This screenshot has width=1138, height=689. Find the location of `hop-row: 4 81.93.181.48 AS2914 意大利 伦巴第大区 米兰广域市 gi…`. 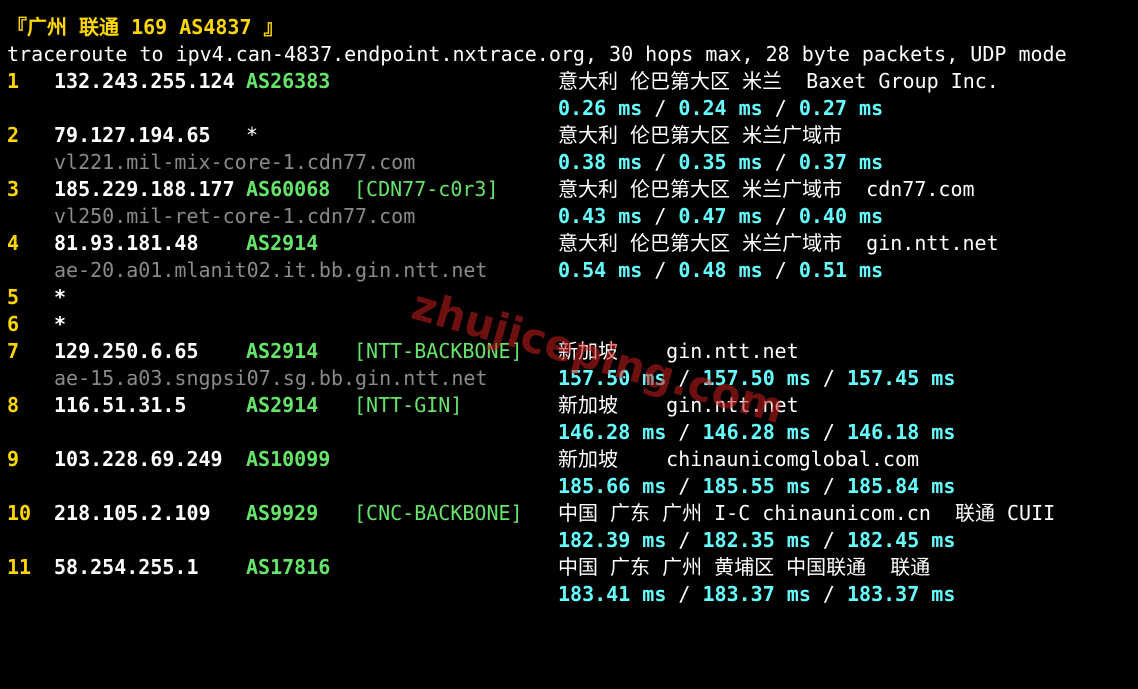

hop-row: 4 81.93.181.48 AS2914 意大利 伦巴第大区 米兰广域市 gi… is located at coordinates (503, 243).